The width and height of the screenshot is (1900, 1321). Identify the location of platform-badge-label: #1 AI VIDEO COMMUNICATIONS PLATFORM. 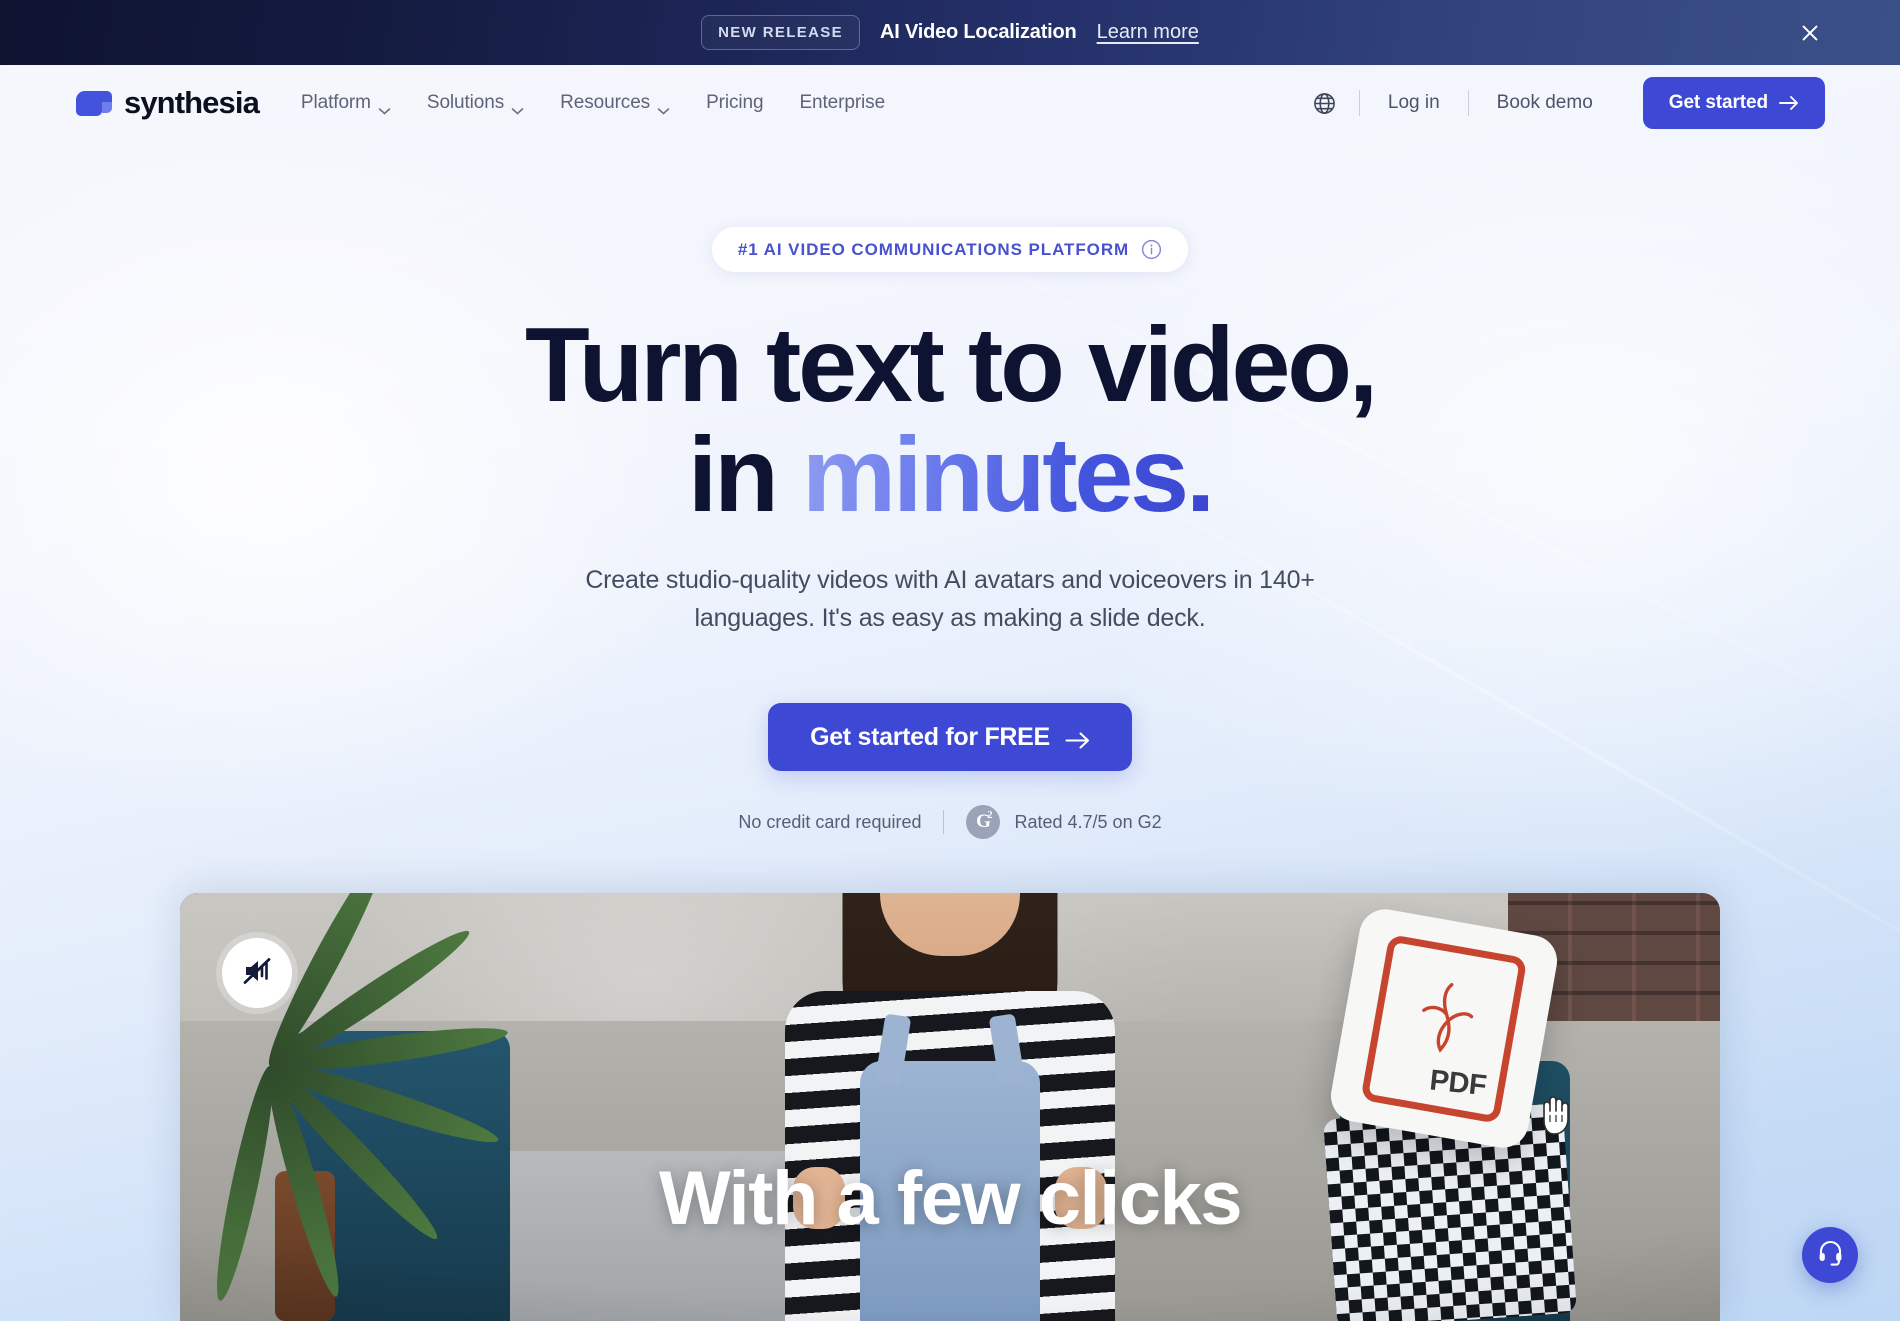
(933, 249).